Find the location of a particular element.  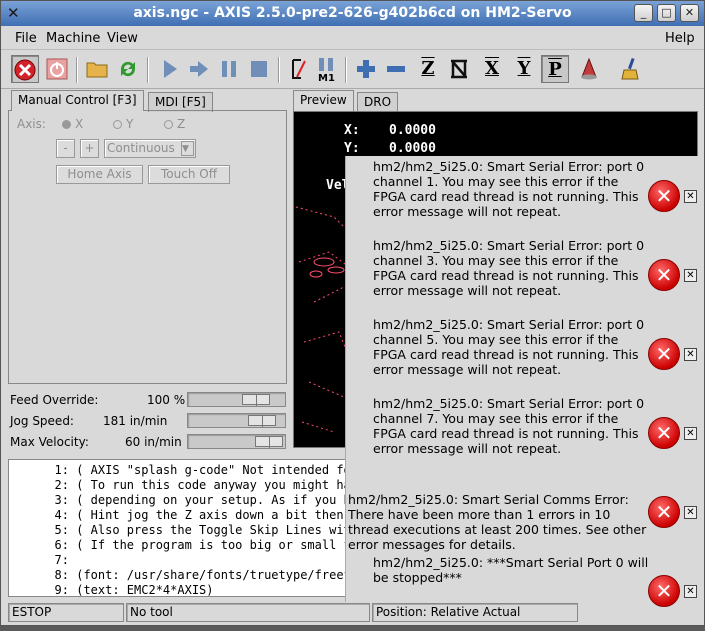

jog-speed-slider is located at coordinates (236, 420).